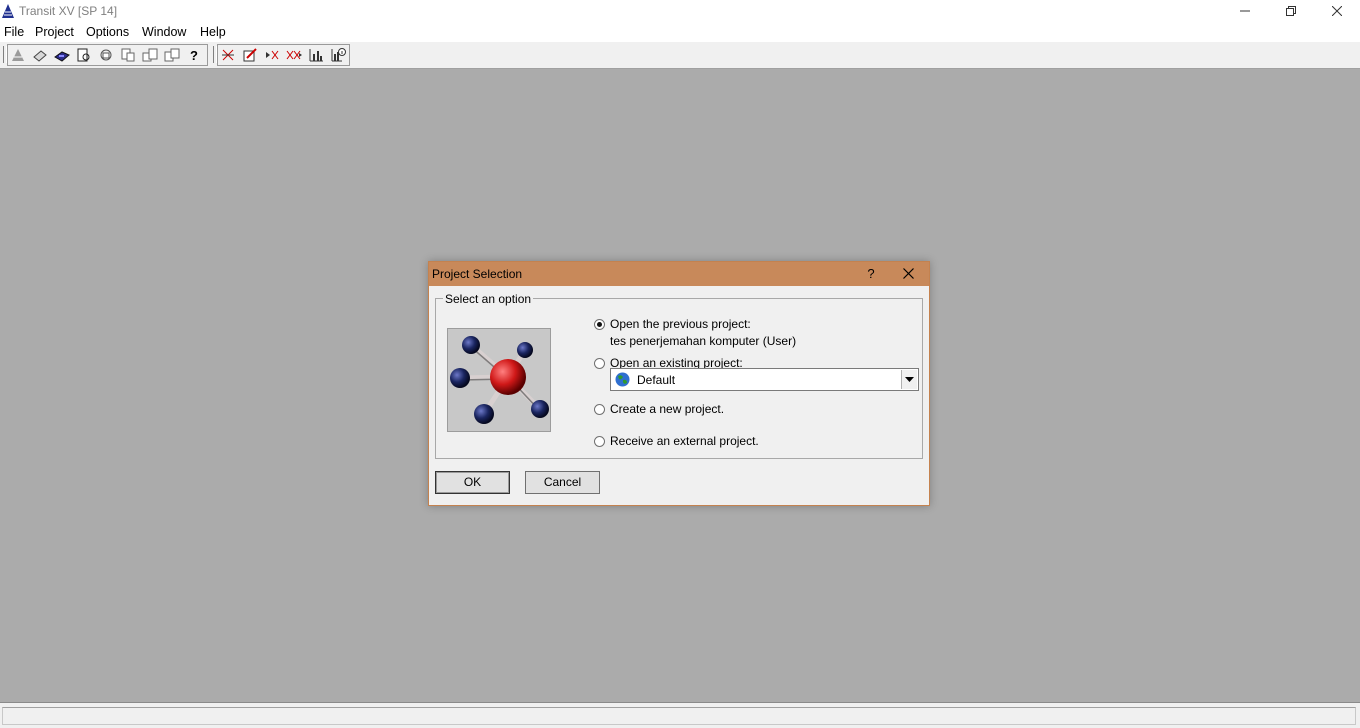 This screenshot has height=728, width=1360. What do you see at coordinates (477, 274) in the screenshot?
I see `dialog-title: Project Selection` at bounding box center [477, 274].